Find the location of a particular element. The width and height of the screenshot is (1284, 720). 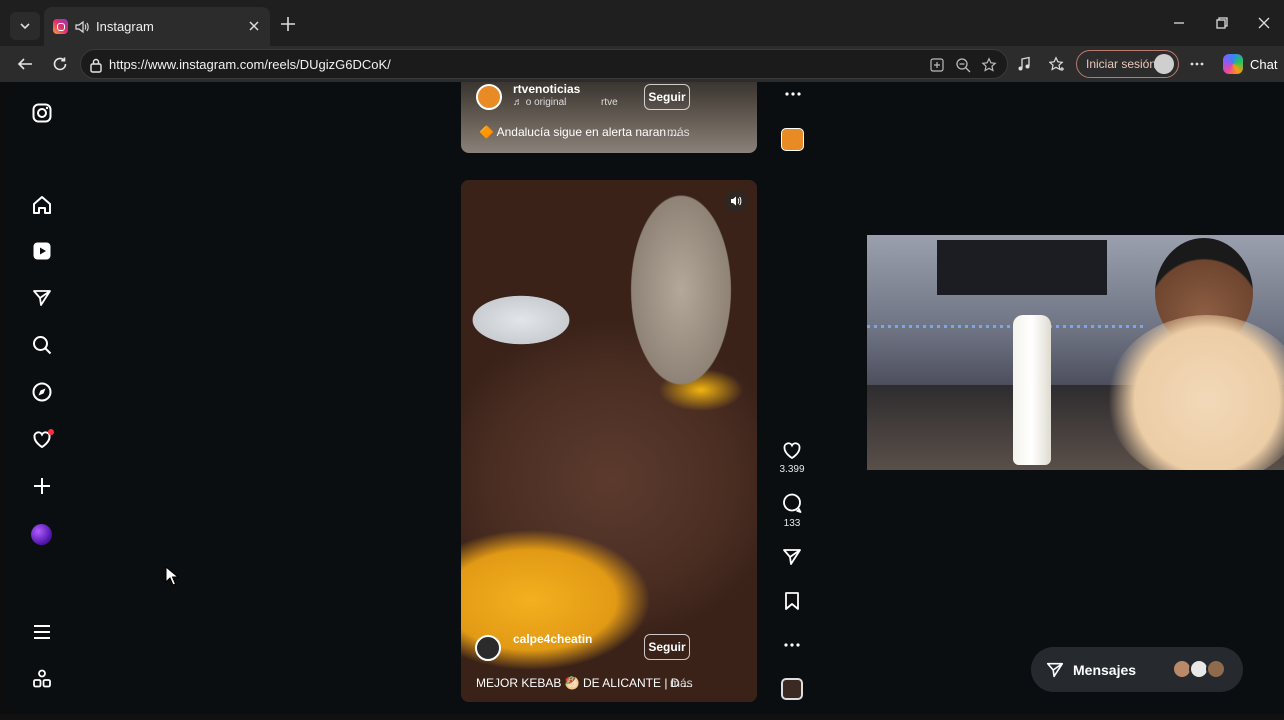

window-close-icon is located at coordinates (1264, 23).